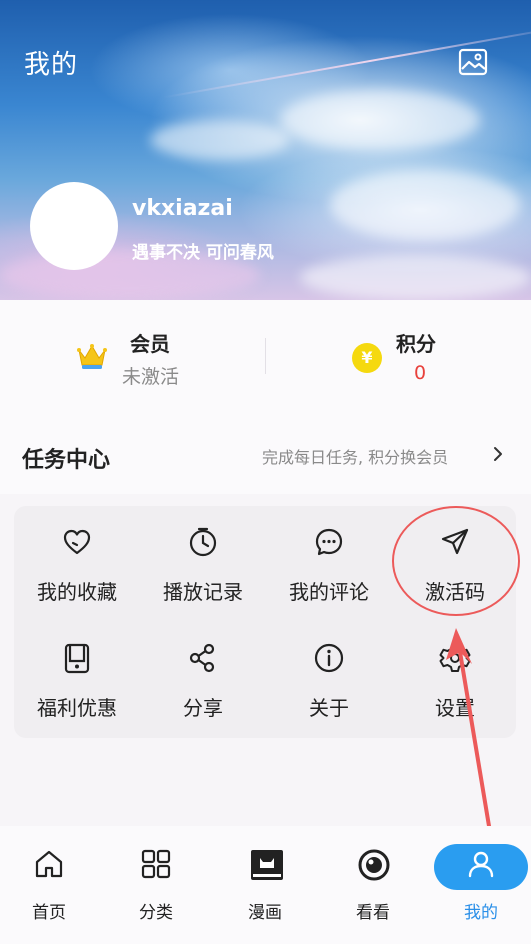  I want to click on comic-icon, so click(267, 865).